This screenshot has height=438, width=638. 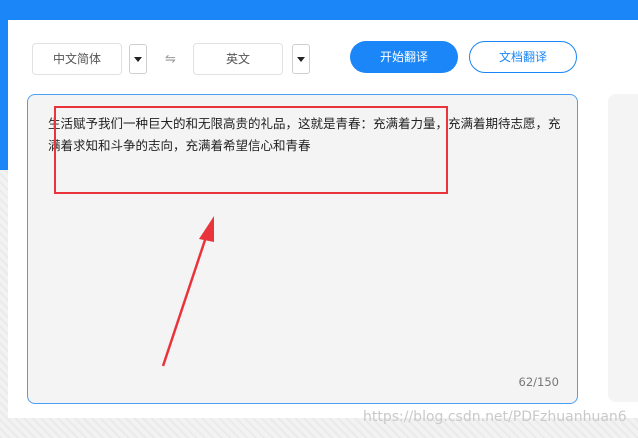 I want to click on watermark: https://blog.csdn.net/PDFzhuanhuan6, so click(x=495, y=417).